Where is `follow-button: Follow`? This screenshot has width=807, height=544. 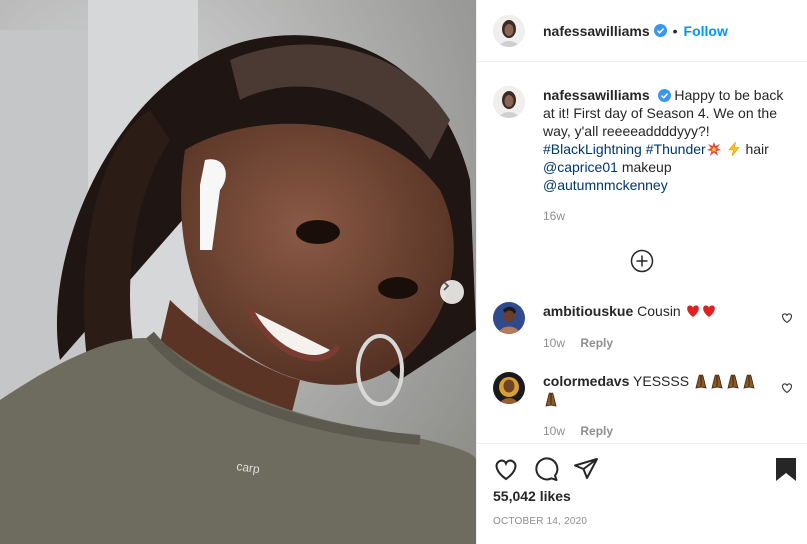
follow-button: Follow is located at coordinates (706, 31).